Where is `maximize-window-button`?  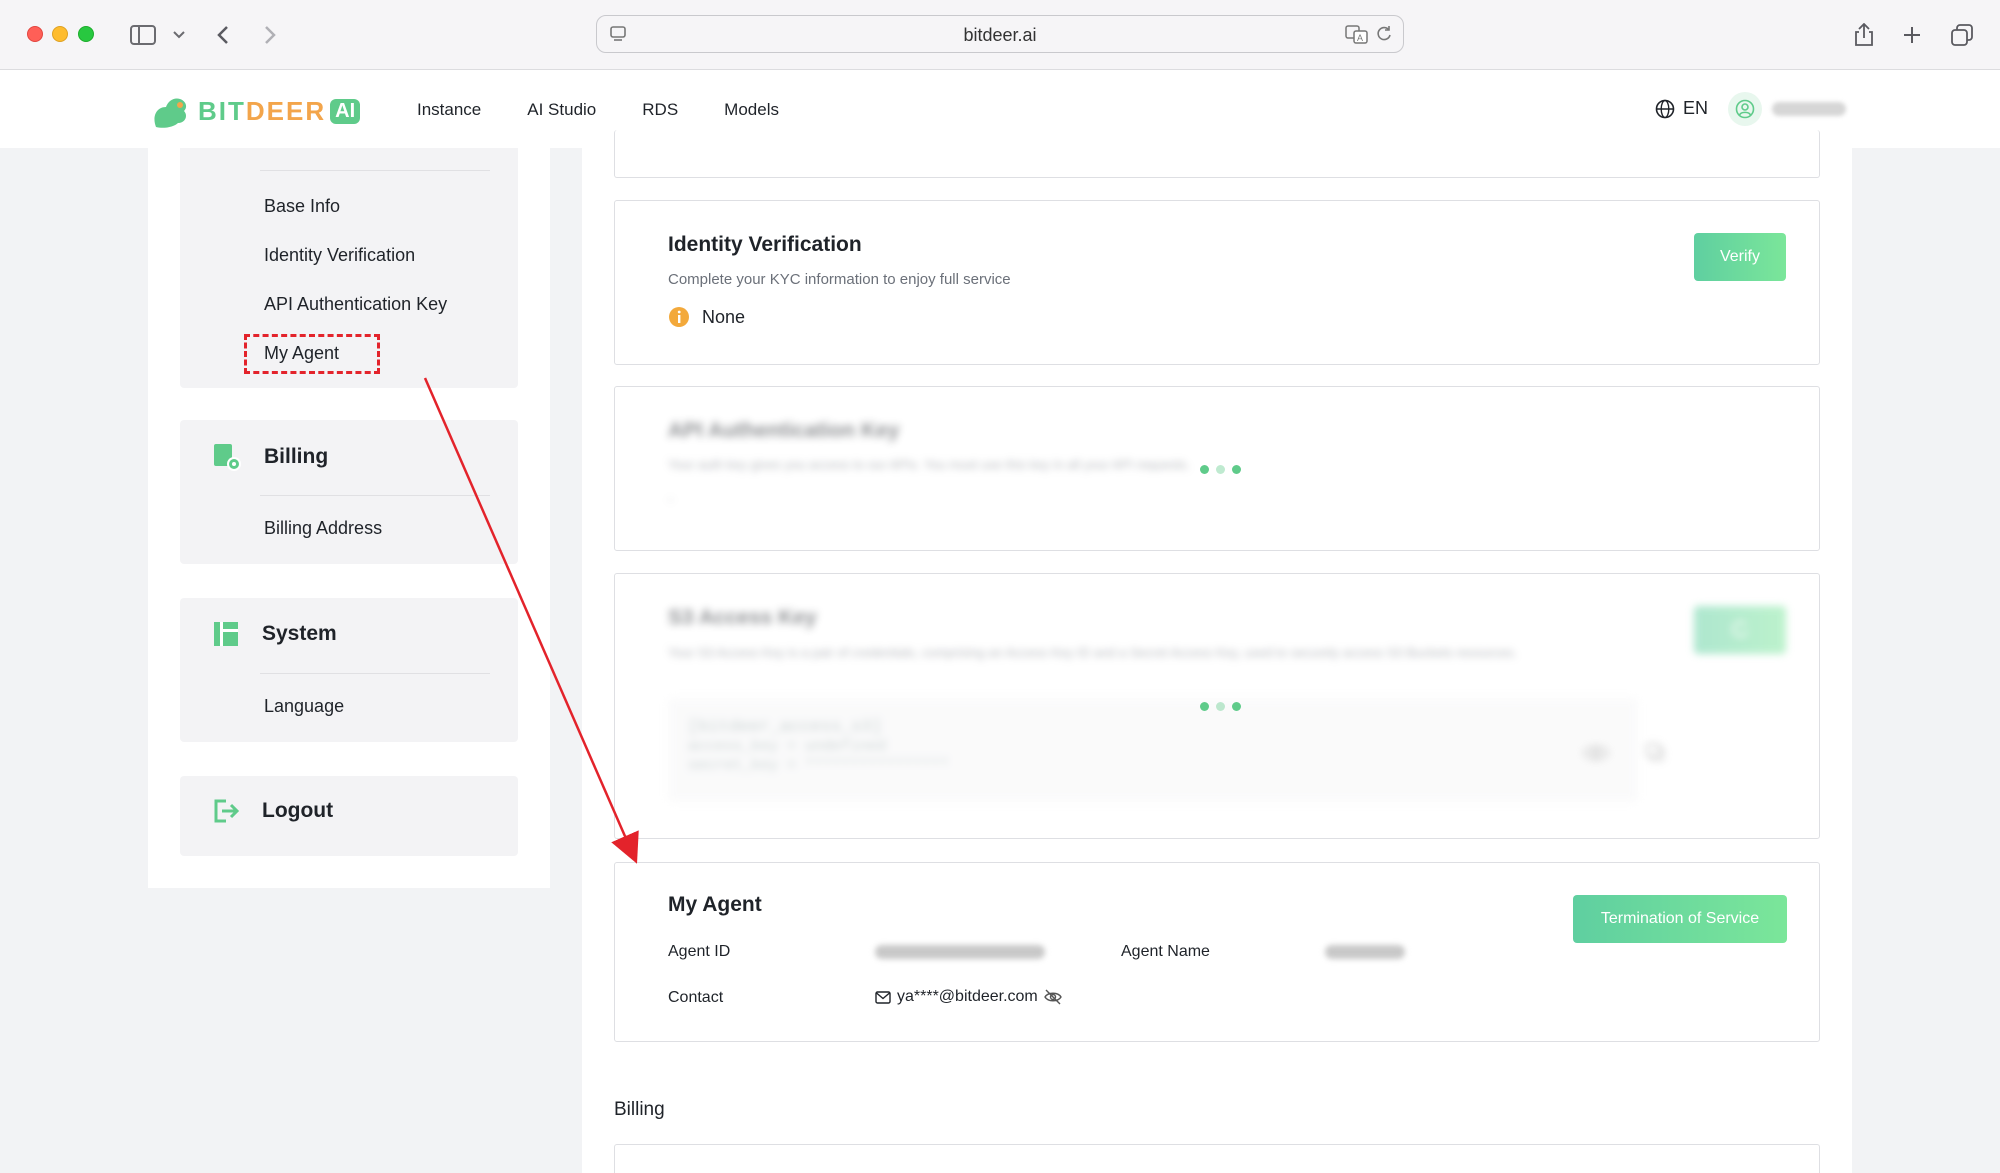 maximize-window-button is located at coordinates (86, 34).